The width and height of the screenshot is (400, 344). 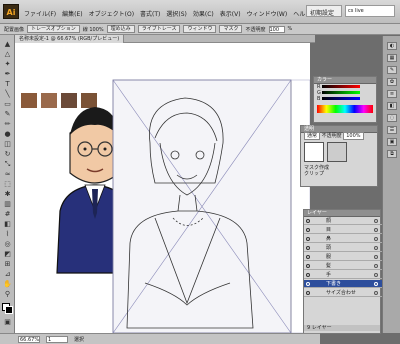 What do you see at coordinates (392, 94) in the screenshot?
I see `dock-stroke-icon: ≡` at bounding box center [392, 94].